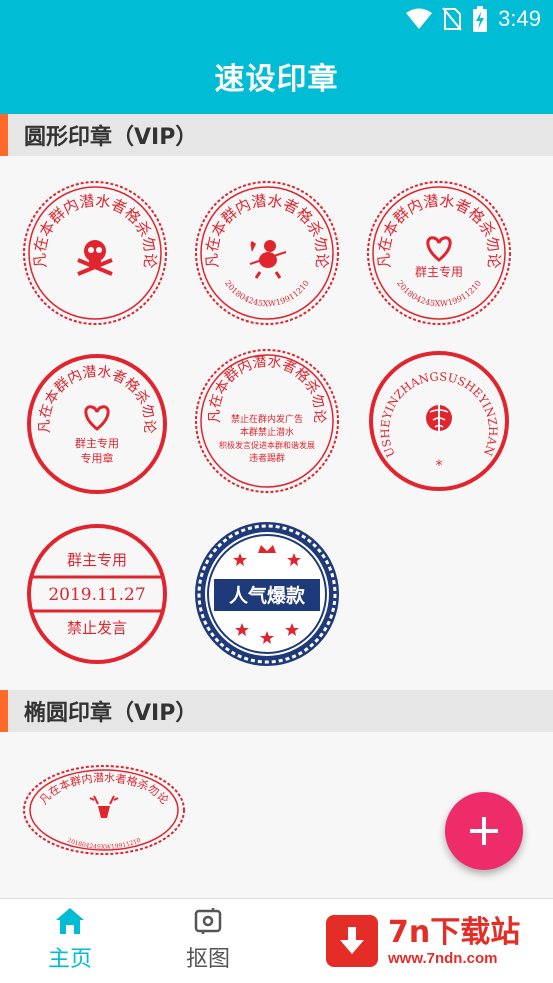 This screenshot has width=553, height=983. Describe the element at coordinates (97, 560) in the screenshot. I see `stamp-top-text: 群主专用` at that location.